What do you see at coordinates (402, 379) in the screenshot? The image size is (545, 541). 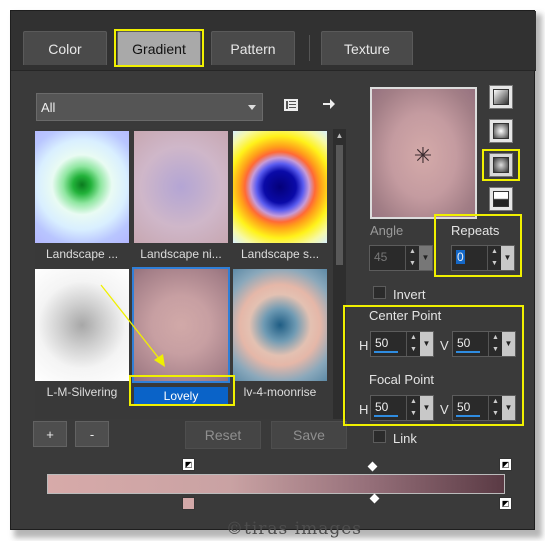 I see `focal-point-title: Focal Point` at bounding box center [402, 379].